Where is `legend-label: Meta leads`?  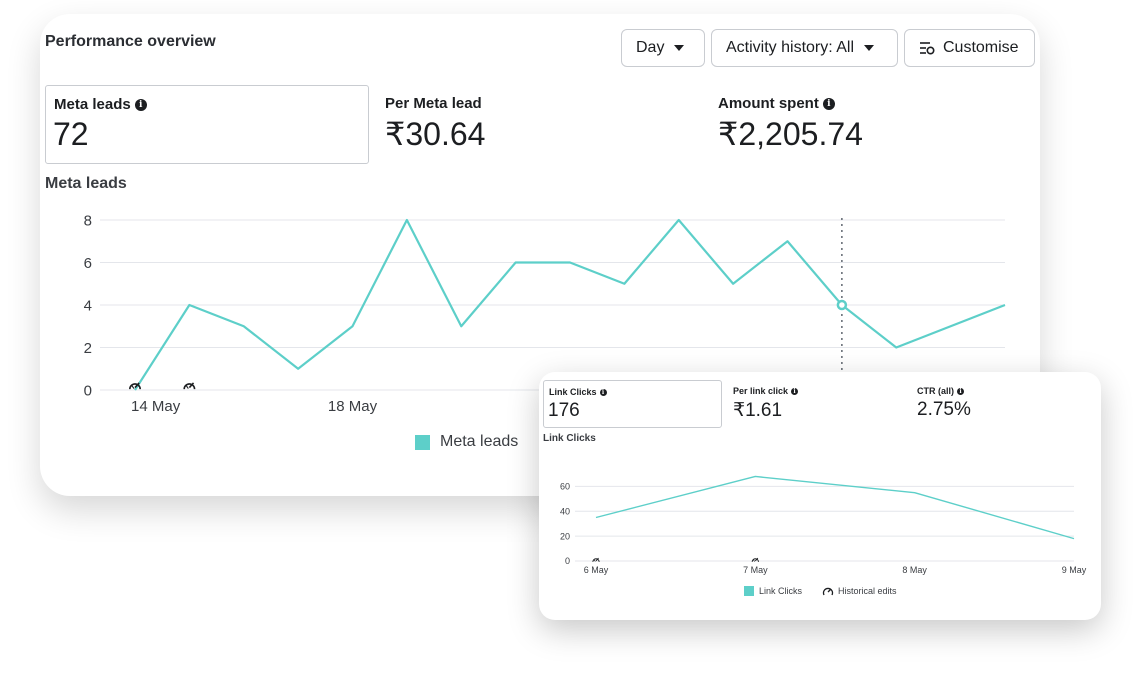
legend-label: Meta leads is located at coordinates (479, 441).